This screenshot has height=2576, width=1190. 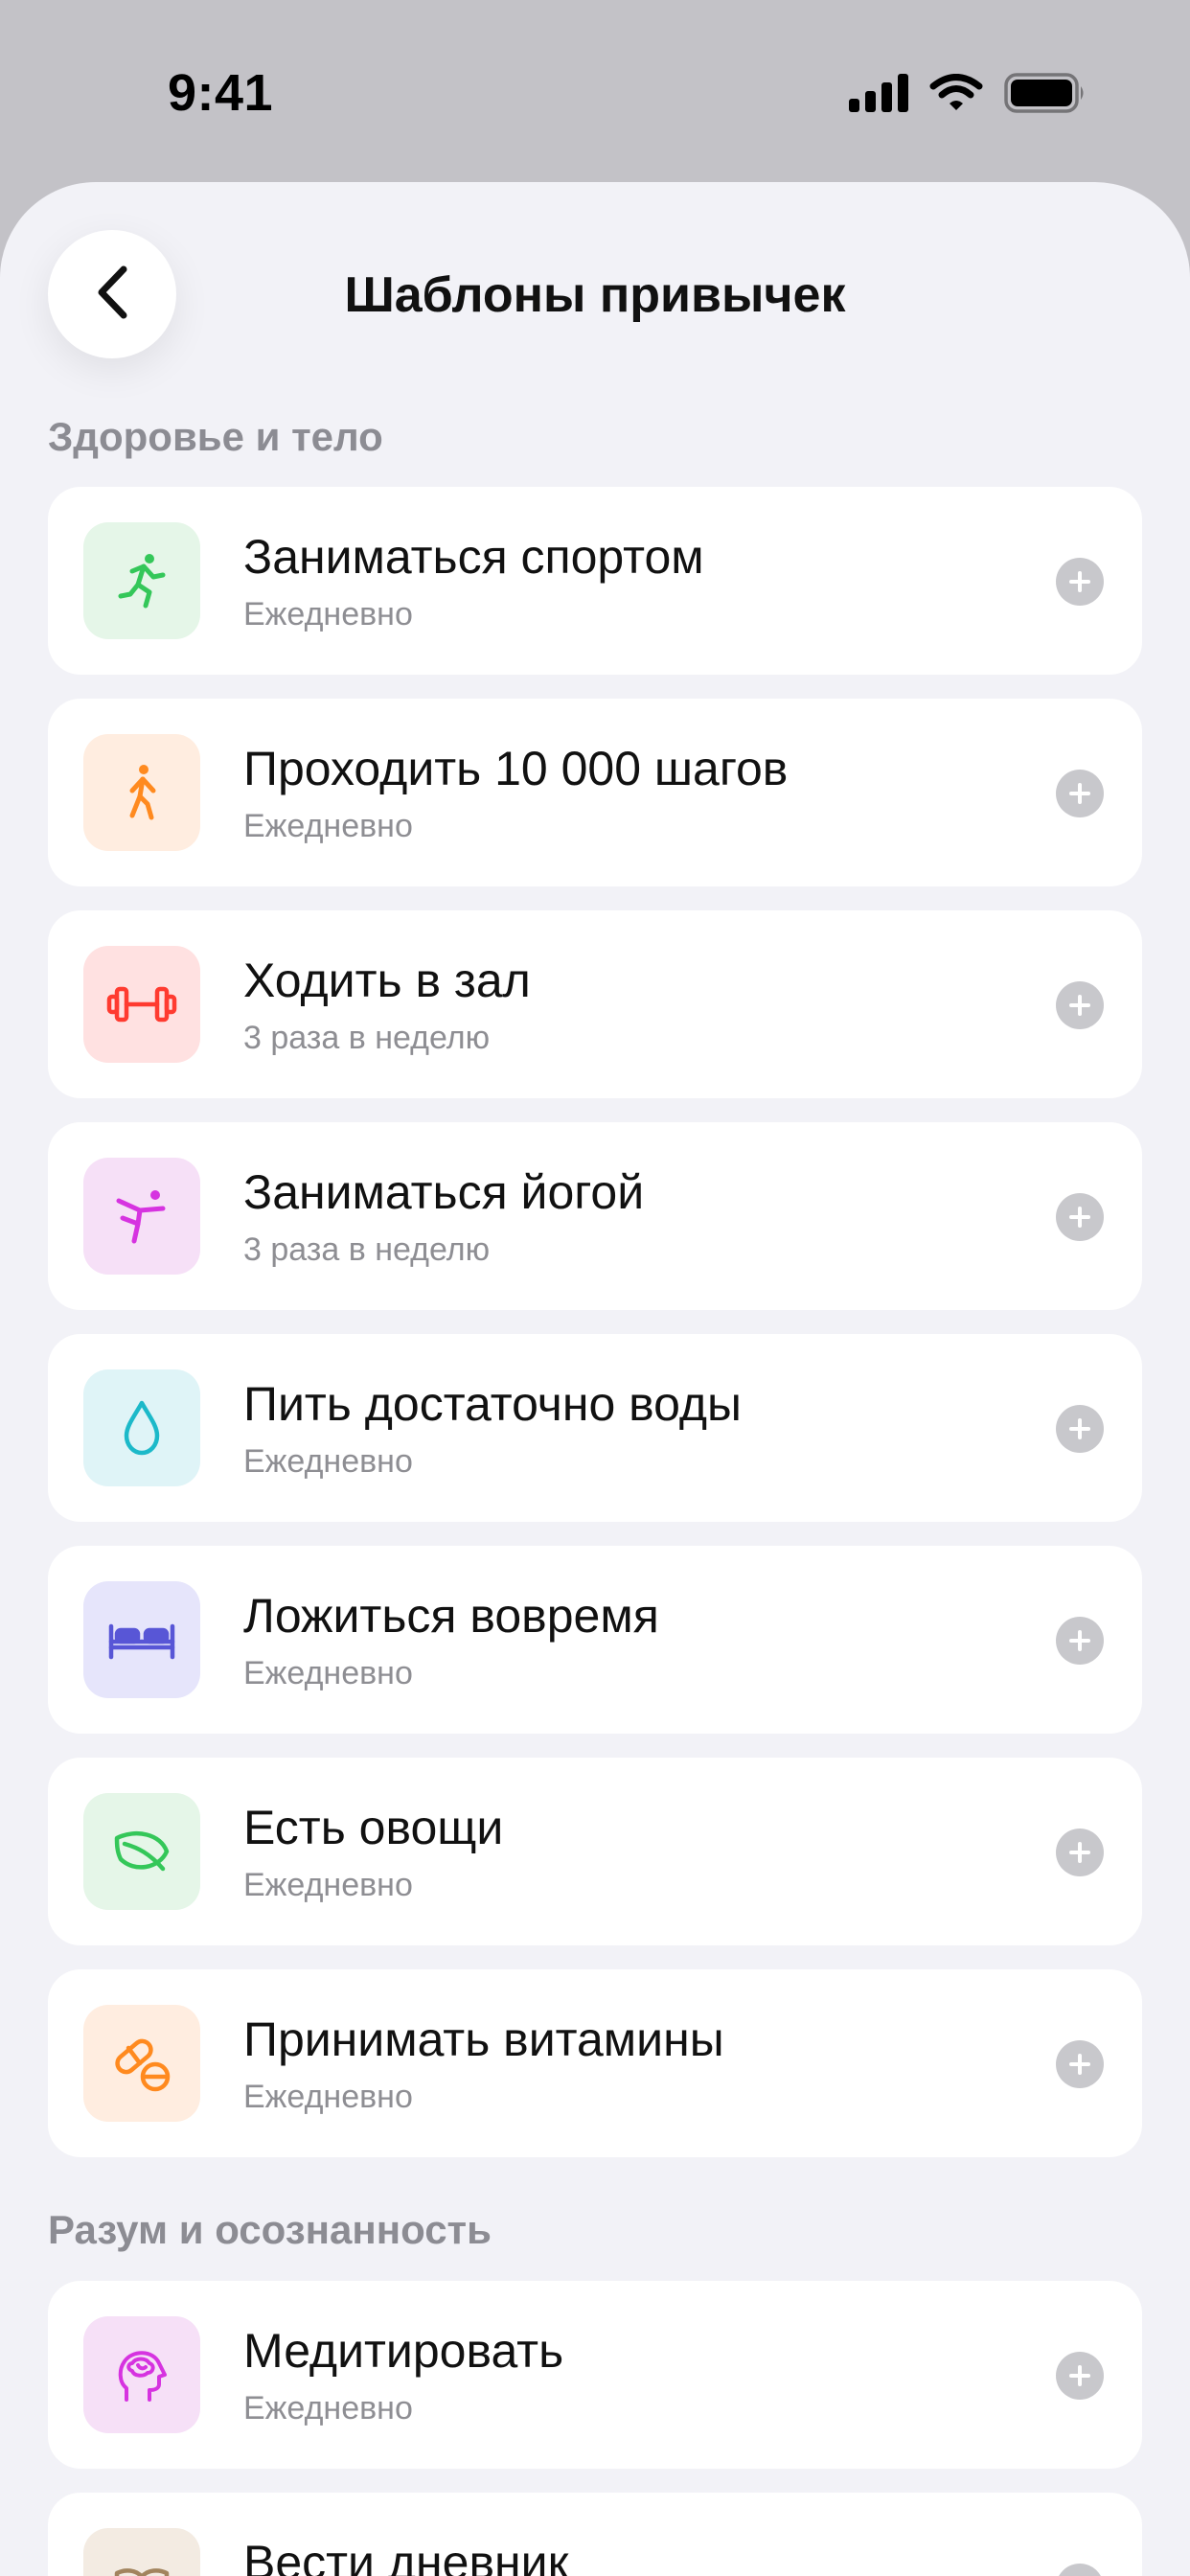 I want to click on habit-title: Есть овощи, so click(x=374, y=1828).